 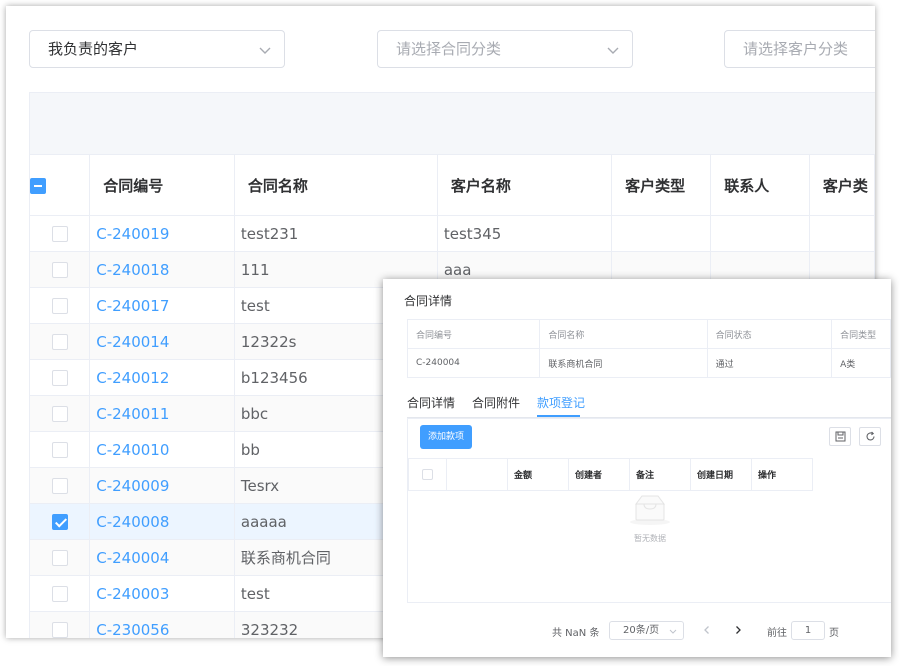 What do you see at coordinates (162, 485) in the screenshot?
I see `contract-code-link: C-240009` at bounding box center [162, 485].